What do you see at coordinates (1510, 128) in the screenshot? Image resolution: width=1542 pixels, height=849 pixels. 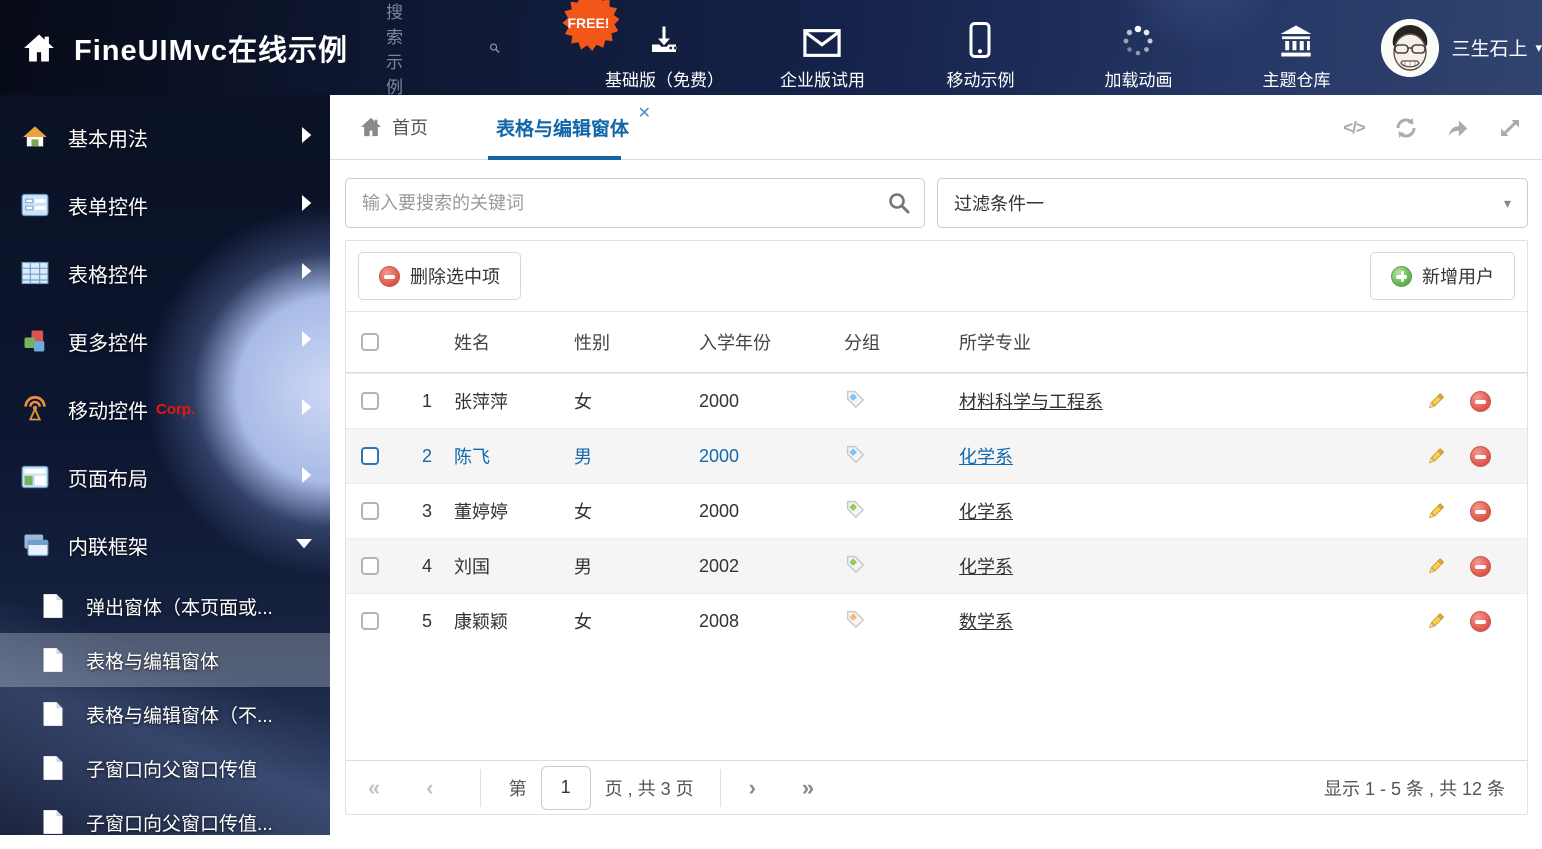 I see `expand-icon` at bounding box center [1510, 128].